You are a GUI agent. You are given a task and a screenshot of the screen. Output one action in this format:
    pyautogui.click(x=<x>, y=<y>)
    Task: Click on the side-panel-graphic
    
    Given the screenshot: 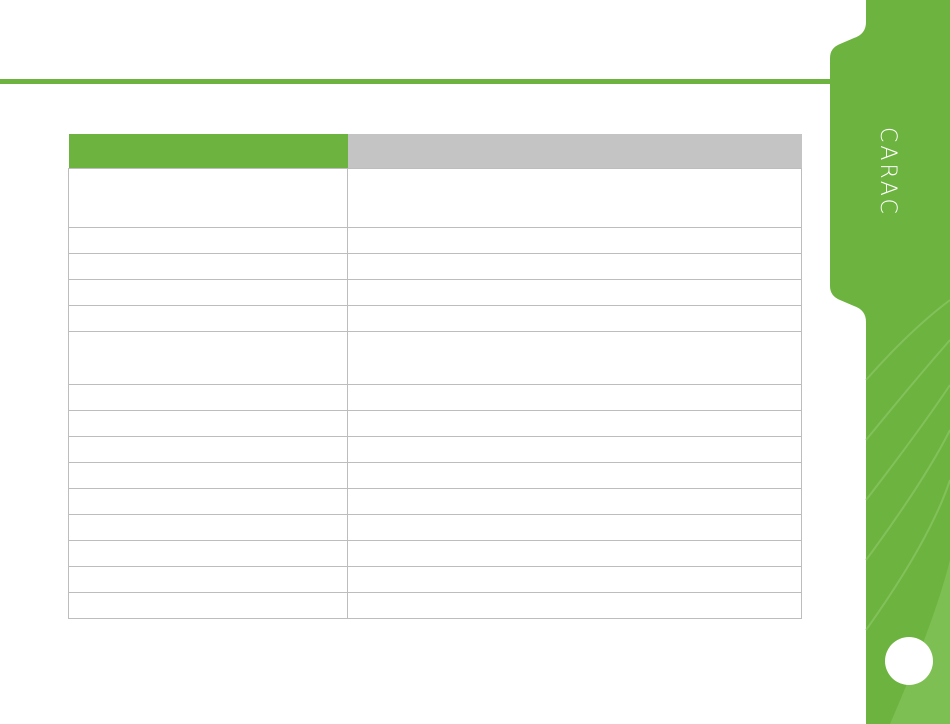 What is the action you would take?
    pyautogui.click(x=890, y=362)
    